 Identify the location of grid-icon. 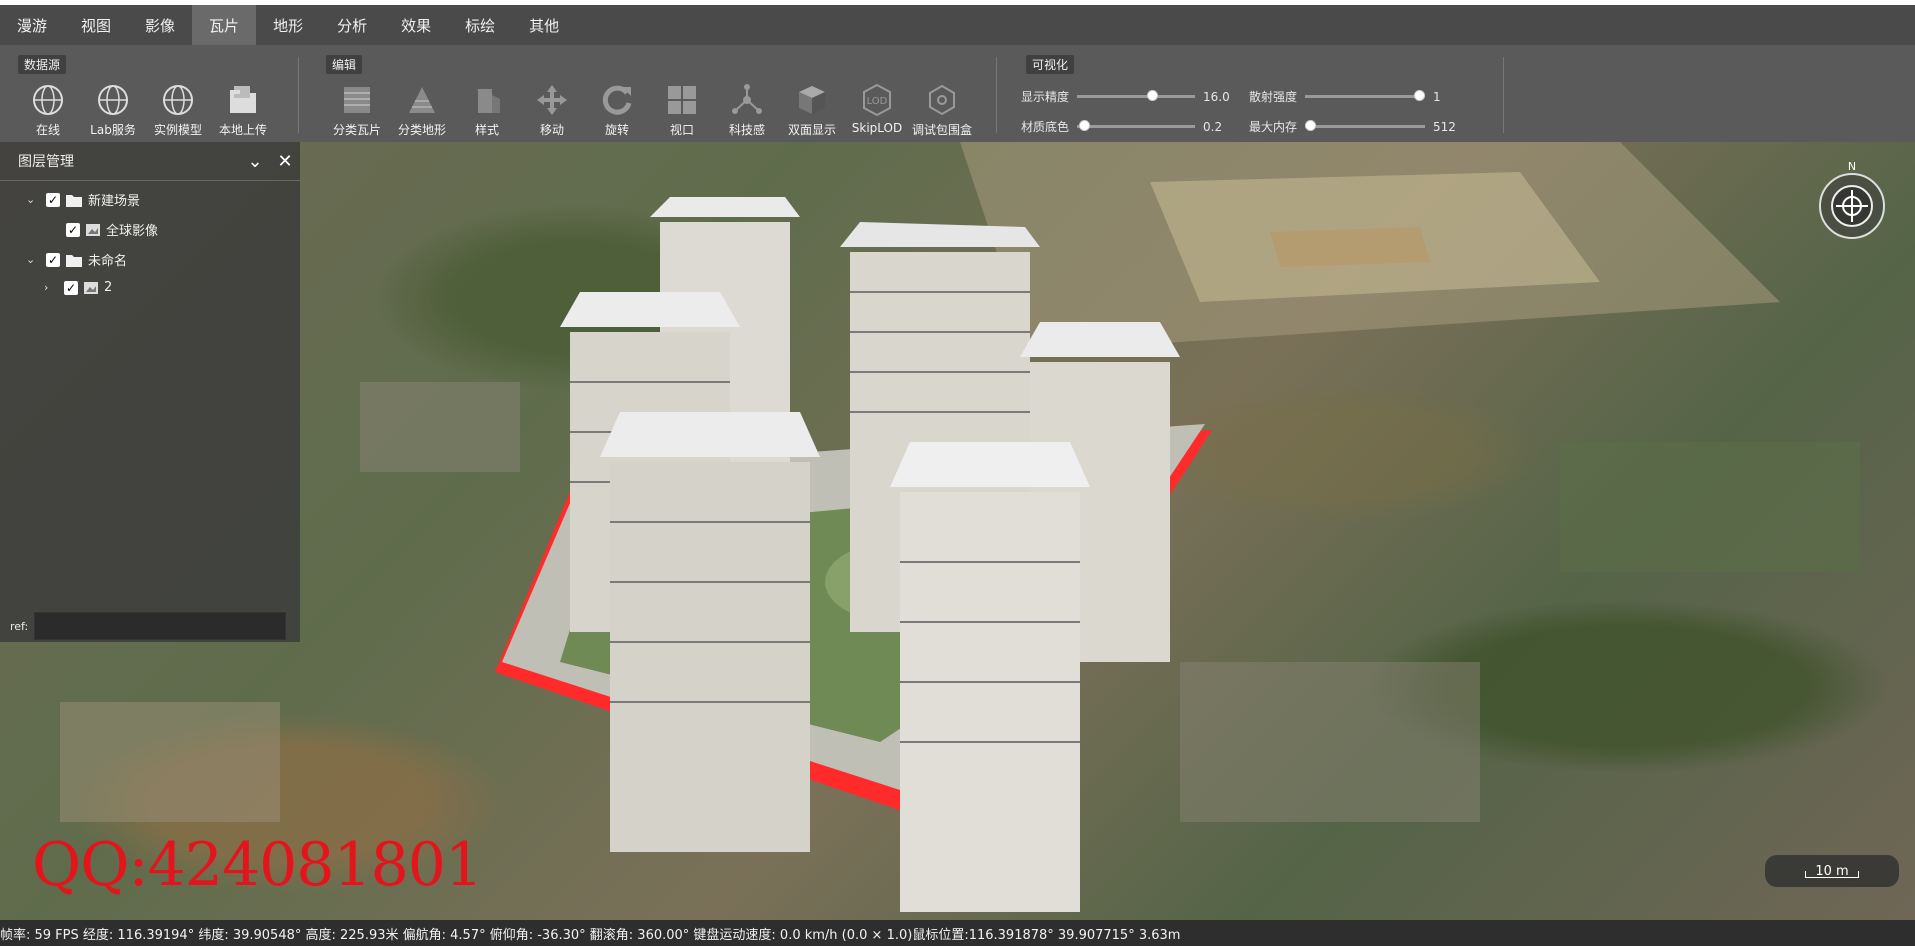
(682, 100).